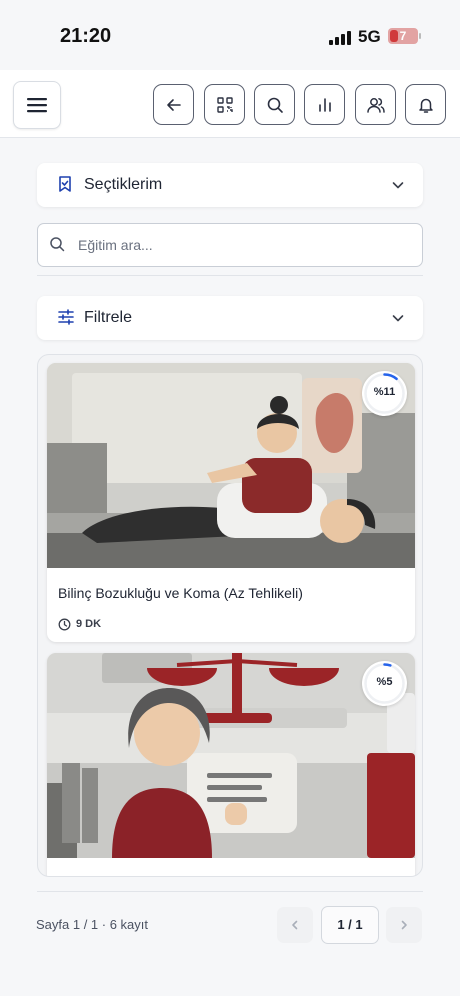 The height and width of the screenshot is (996, 460). I want to click on progress-percent: %5, so click(384, 682).